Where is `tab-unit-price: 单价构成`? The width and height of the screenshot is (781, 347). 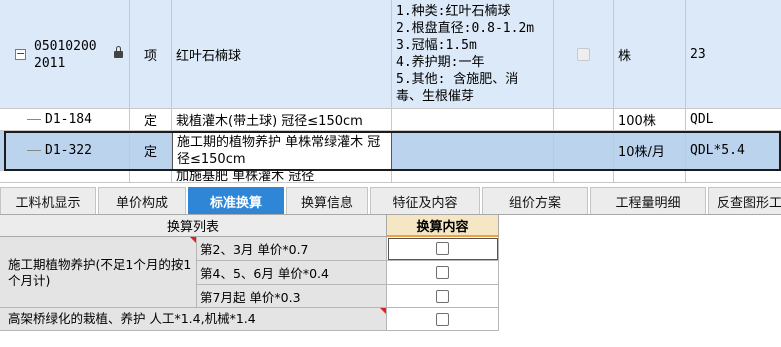 tab-unit-price: 单价构成 is located at coordinates (142, 200).